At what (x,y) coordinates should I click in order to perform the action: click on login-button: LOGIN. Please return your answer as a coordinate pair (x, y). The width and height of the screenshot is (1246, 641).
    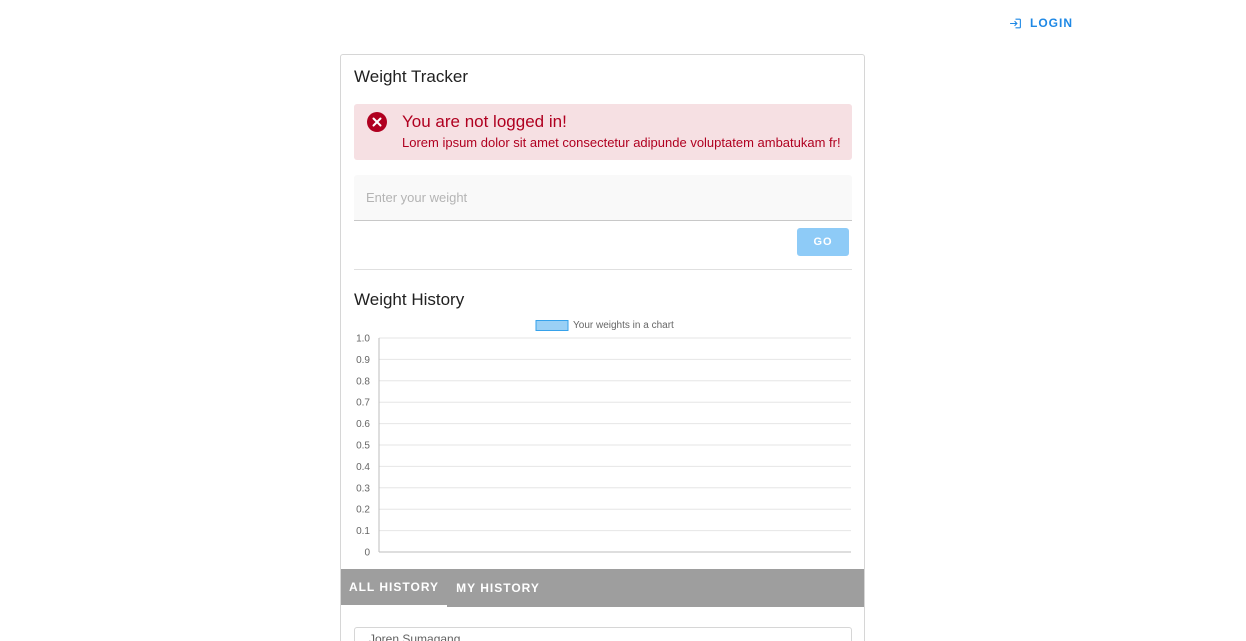
    Looking at the image, I should click on (1041, 23).